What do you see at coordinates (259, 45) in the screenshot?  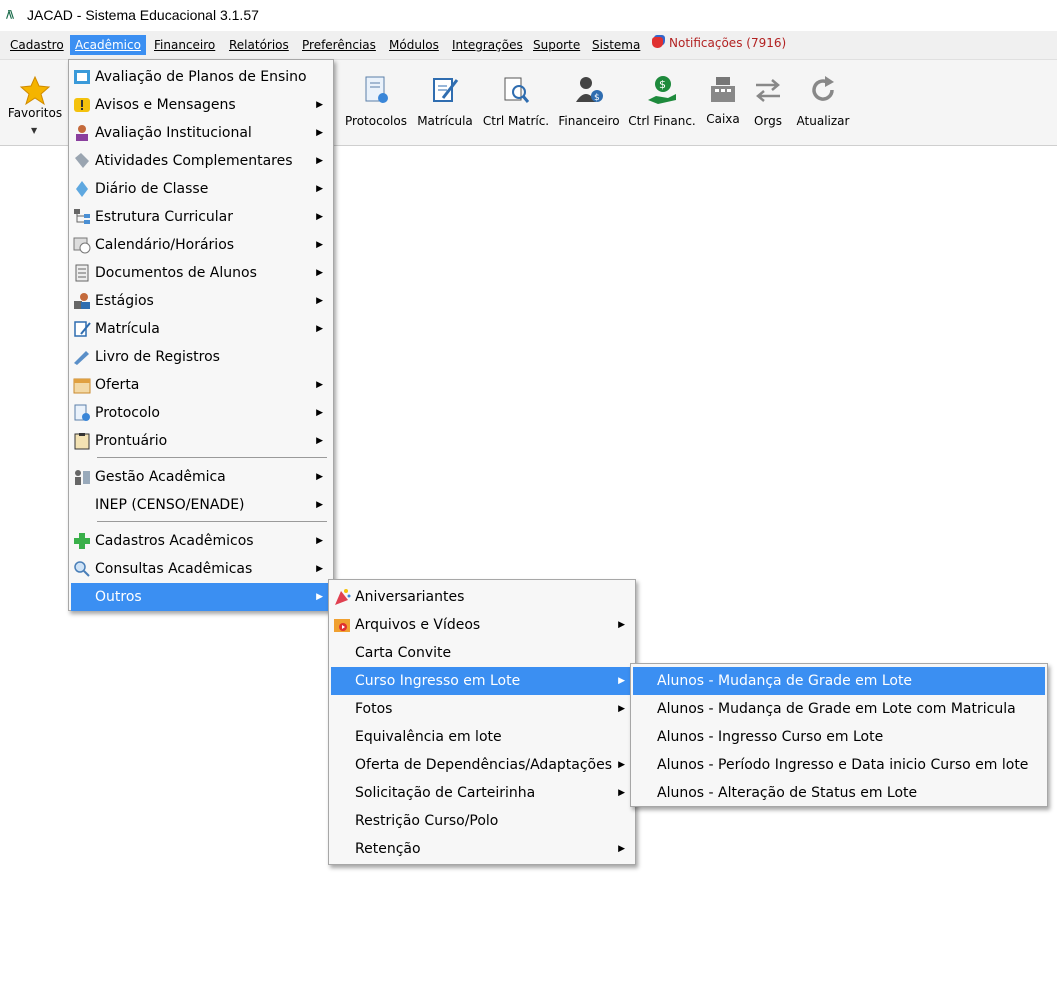 I see `menu-relatorios: Relatórios` at bounding box center [259, 45].